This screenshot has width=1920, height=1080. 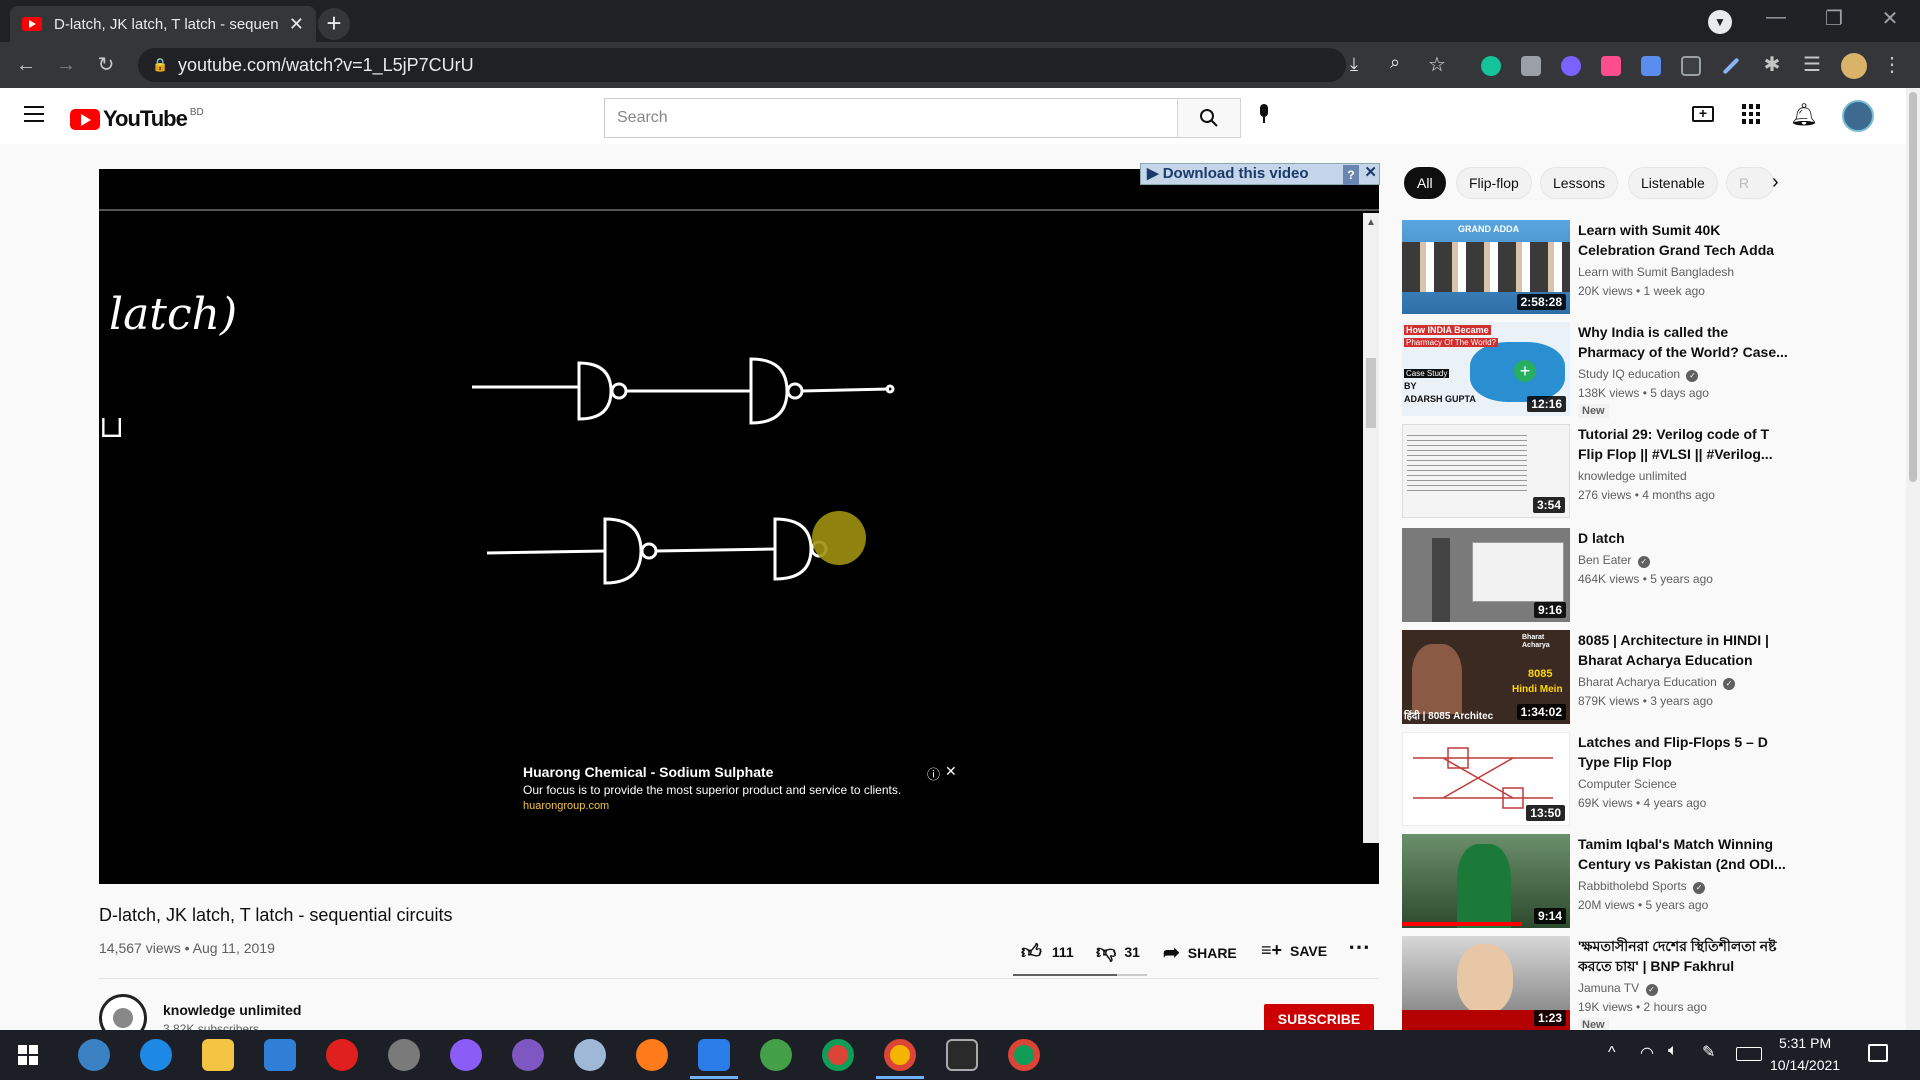 What do you see at coordinates (1752, 114) in the screenshot?
I see `apps-grid-icon` at bounding box center [1752, 114].